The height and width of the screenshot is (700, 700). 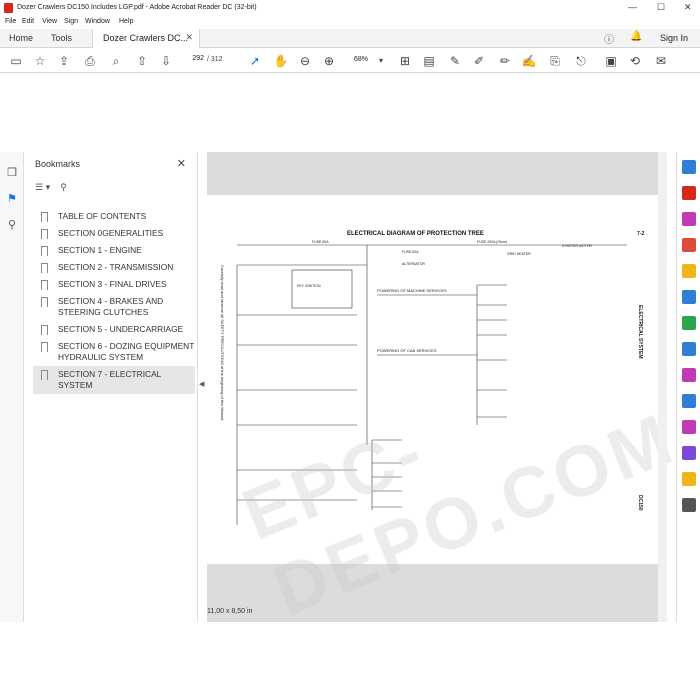 I want to click on tab-home: Home, so click(x=21, y=38).